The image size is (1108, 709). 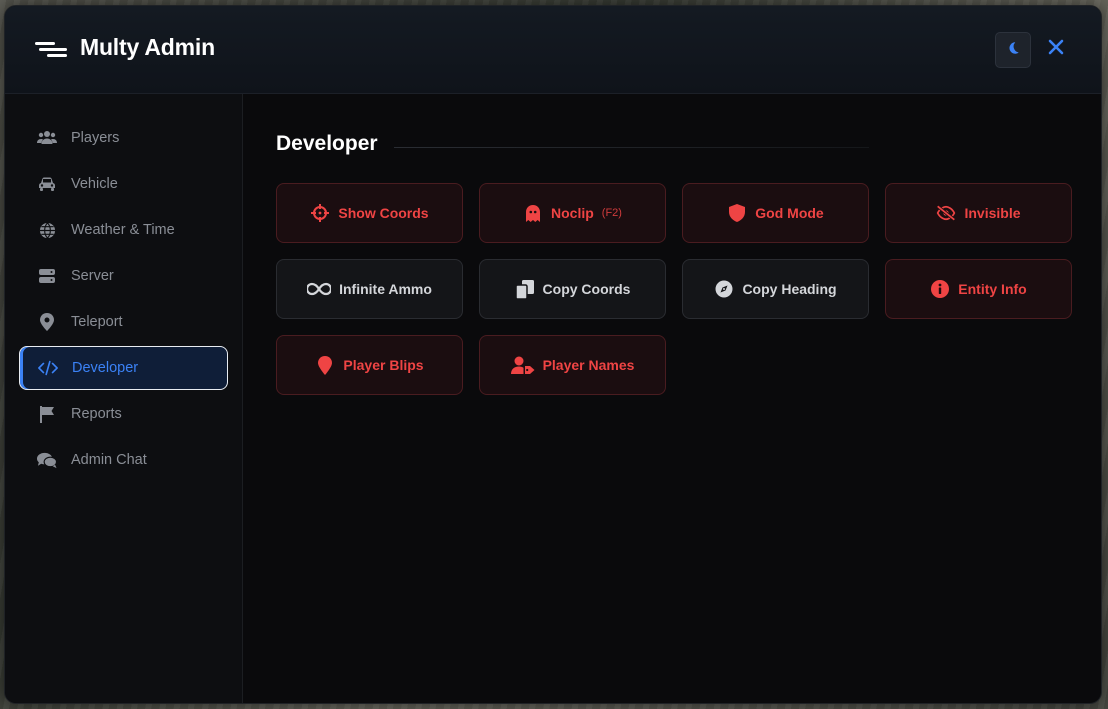 I want to click on sidebar-item-vehicle: Vehicle, so click(x=123, y=184).